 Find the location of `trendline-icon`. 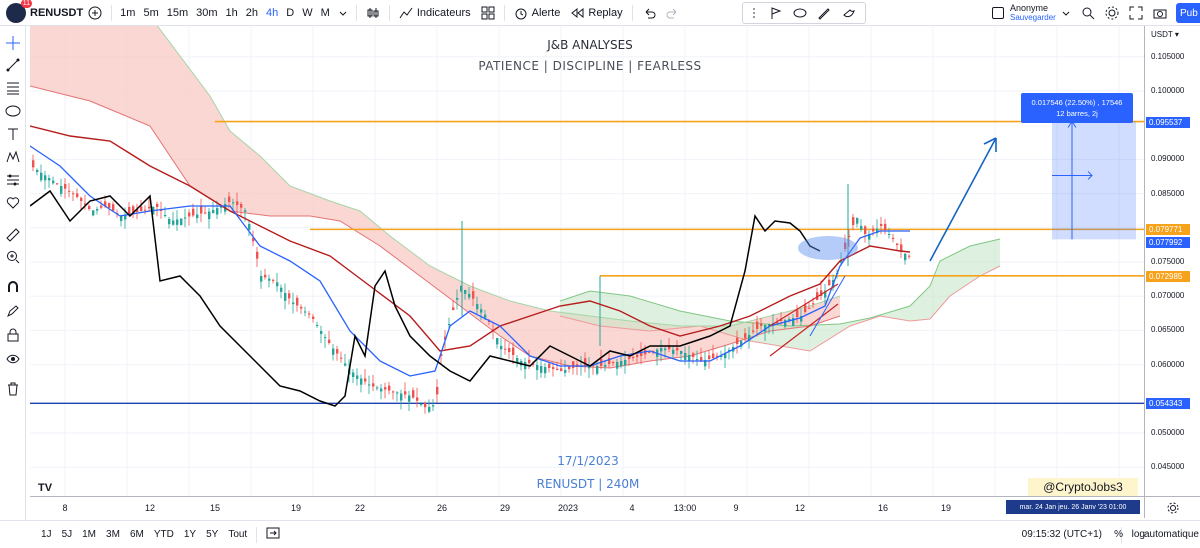

trendline-icon is located at coordinates (13, 65).